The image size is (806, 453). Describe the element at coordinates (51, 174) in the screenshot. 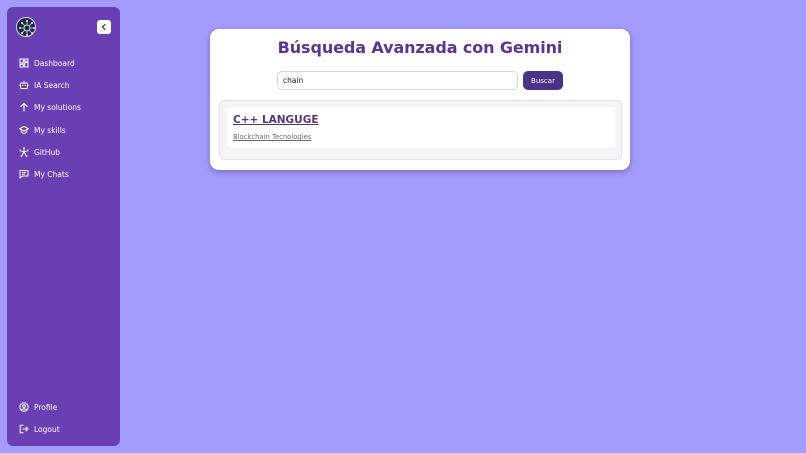

I see `sidebar-item-label: My Chats` at that location.